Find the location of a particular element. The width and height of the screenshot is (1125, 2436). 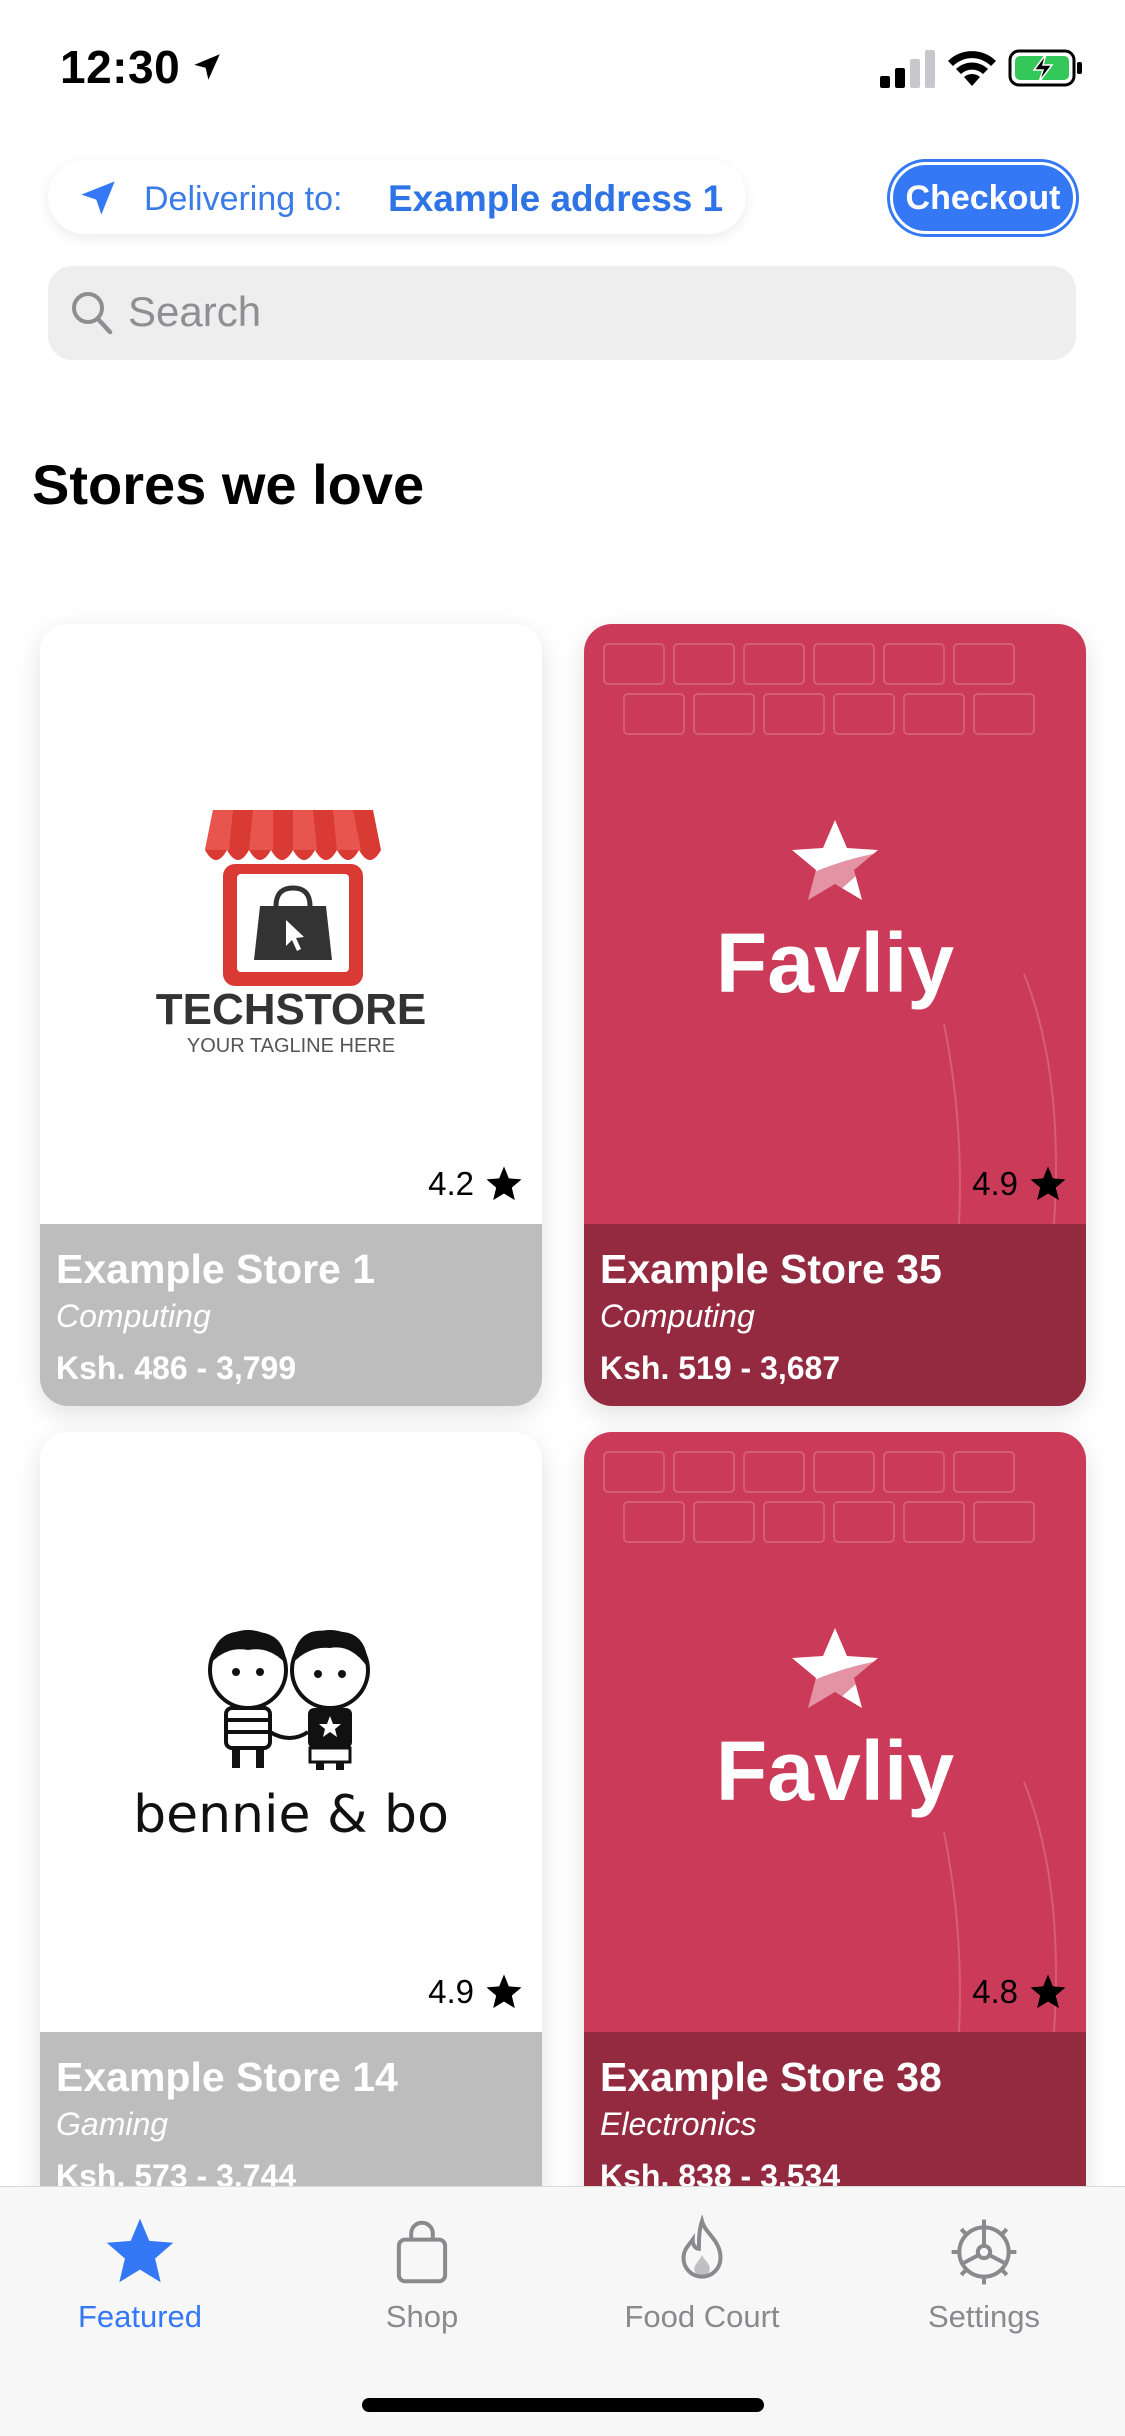

bennie-and-bo-logo: bennie & bo is located at coordinates (291, 1737).